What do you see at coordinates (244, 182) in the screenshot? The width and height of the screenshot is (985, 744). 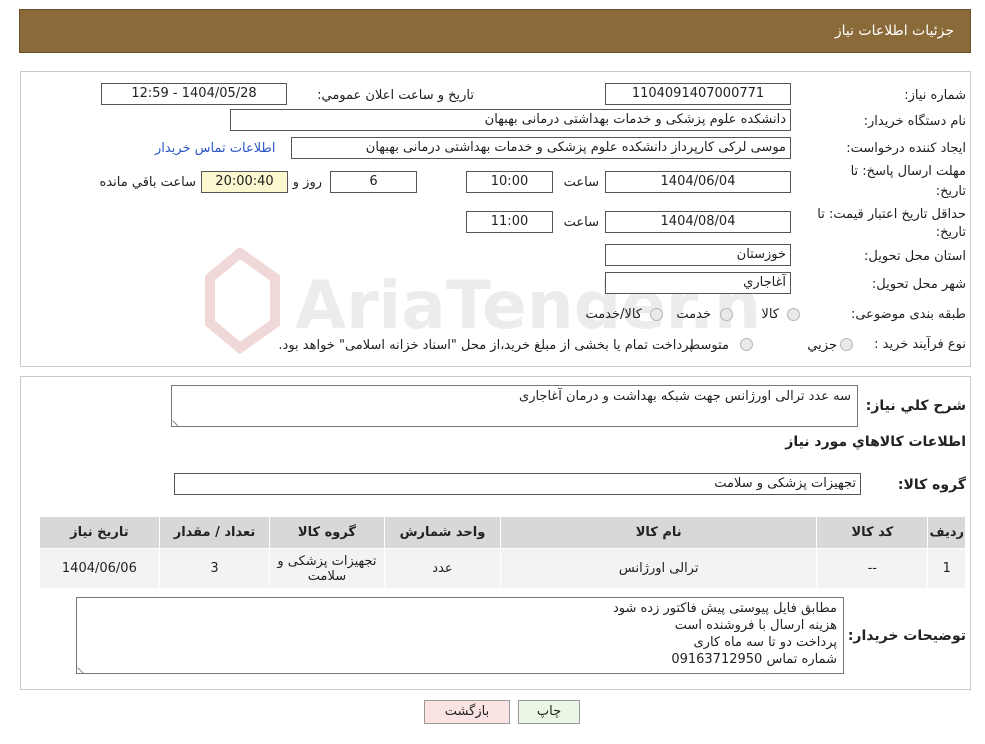 I see `remaining-time-field: 20:00:40` at bounding box center [244, 182].